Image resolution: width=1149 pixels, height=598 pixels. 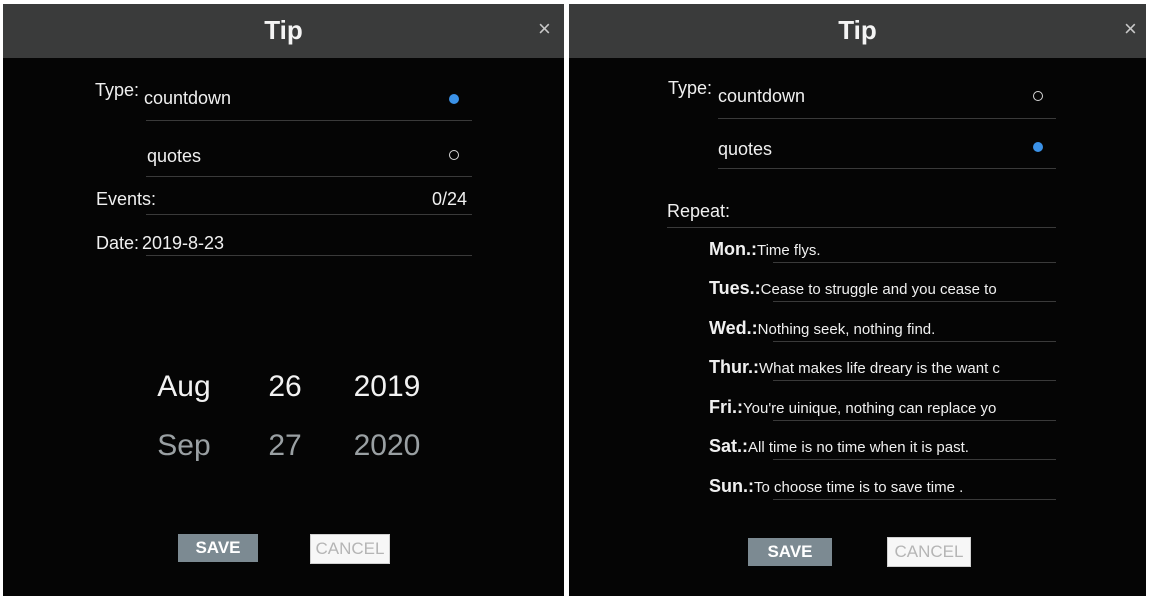 I want to click on picker-year-next: 2020, so click(x=387, y=446).